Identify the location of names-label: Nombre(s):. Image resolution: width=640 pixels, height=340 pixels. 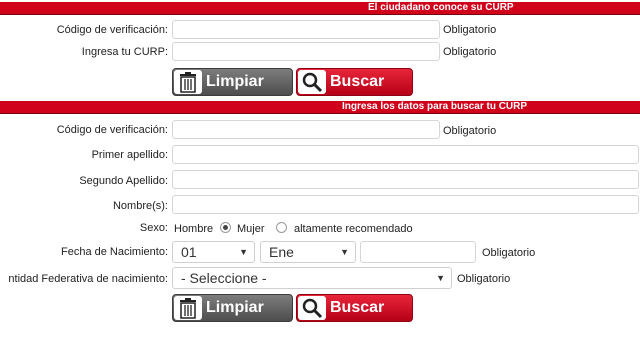
(140, 206).